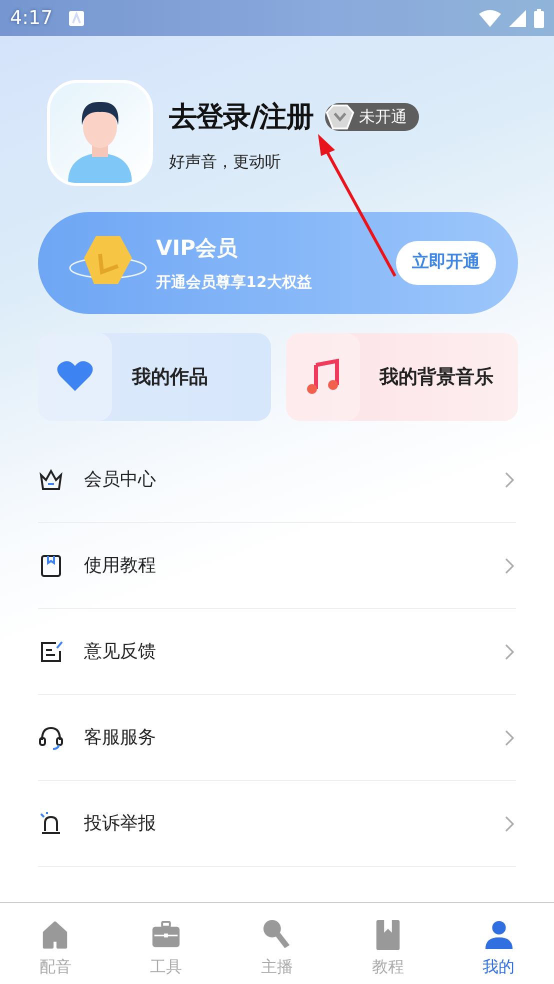  I want to click on headset-icon, so click(51, 737).